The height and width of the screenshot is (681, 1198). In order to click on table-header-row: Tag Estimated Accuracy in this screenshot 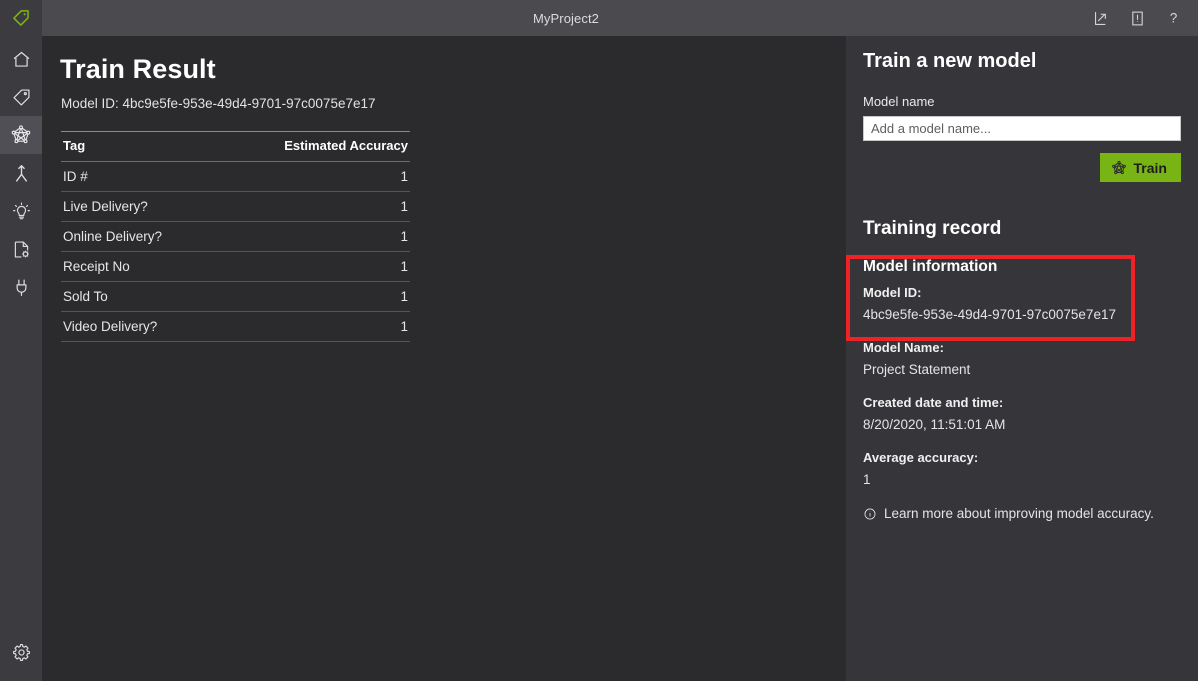, I will do `click(235, 146)`.